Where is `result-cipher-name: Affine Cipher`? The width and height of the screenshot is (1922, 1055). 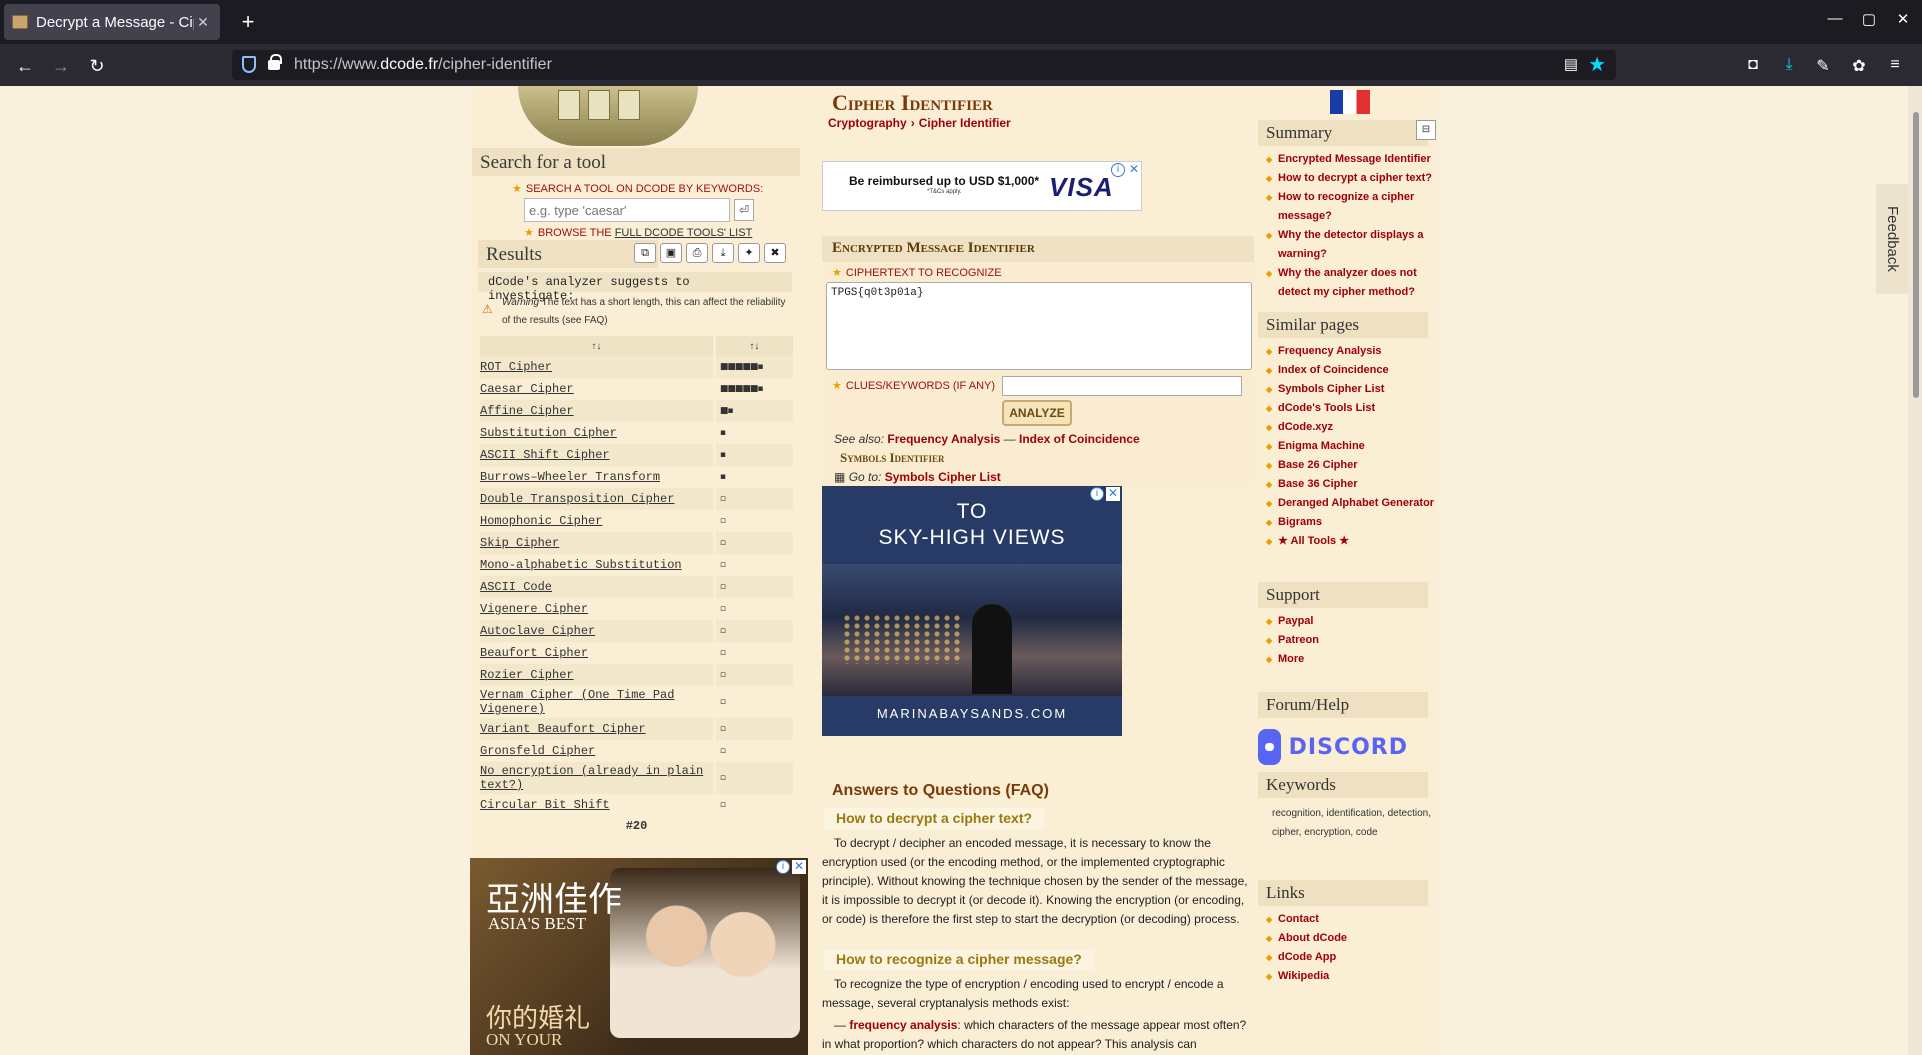
result-cipher-name: Affine Cipher is located at coordinates (598, 411).